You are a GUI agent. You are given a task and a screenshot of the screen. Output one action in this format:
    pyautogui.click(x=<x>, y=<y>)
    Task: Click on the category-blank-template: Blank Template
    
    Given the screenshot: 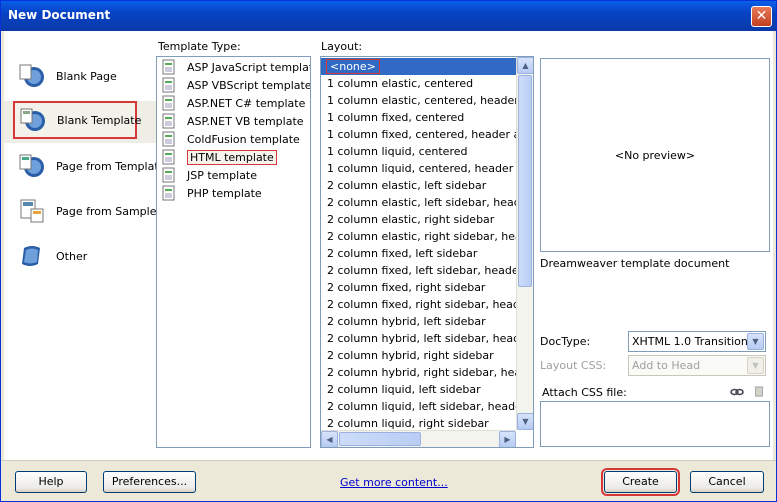 What is the action you would take?
    pyautogui.click(x=77, y=120)
    